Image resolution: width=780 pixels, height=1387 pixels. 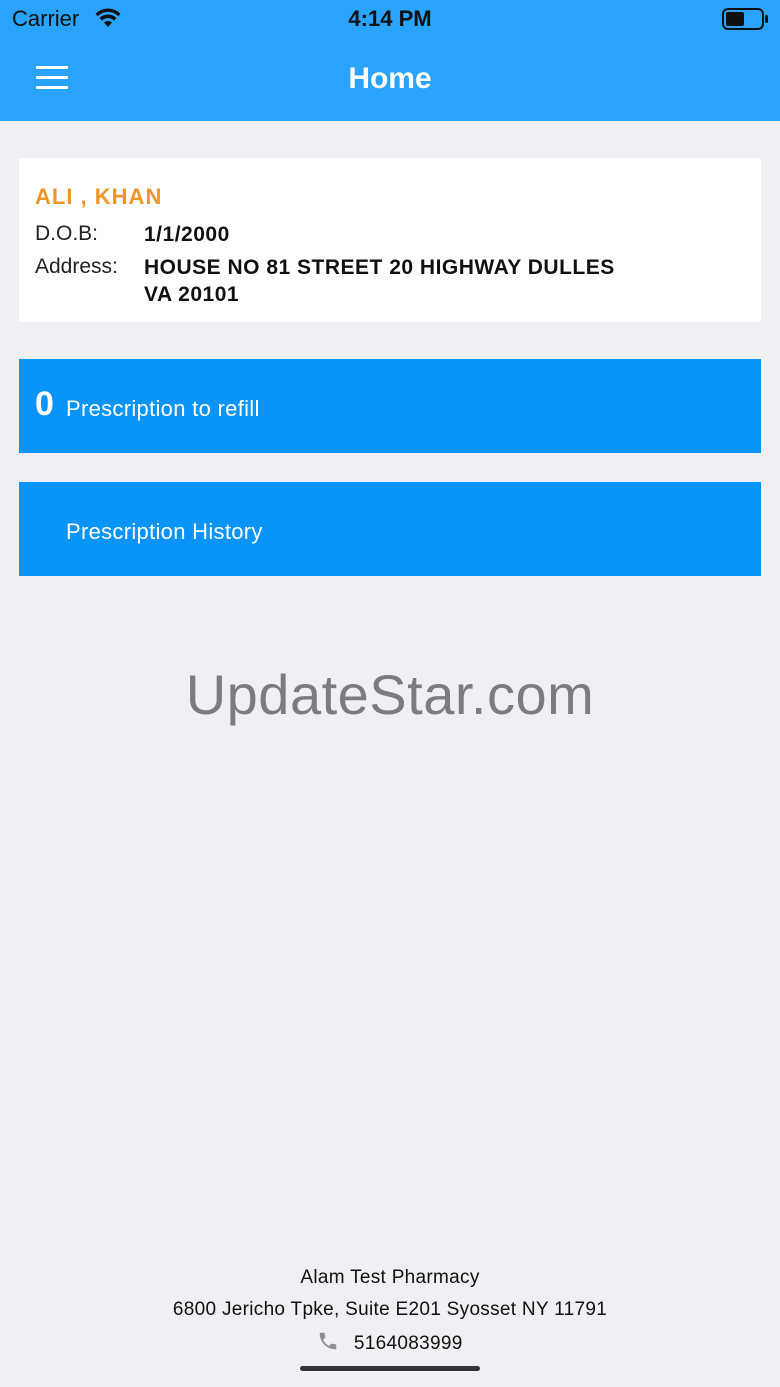 I want to click on prescription-history-button: Prescription History, so click(x=390, y=529).